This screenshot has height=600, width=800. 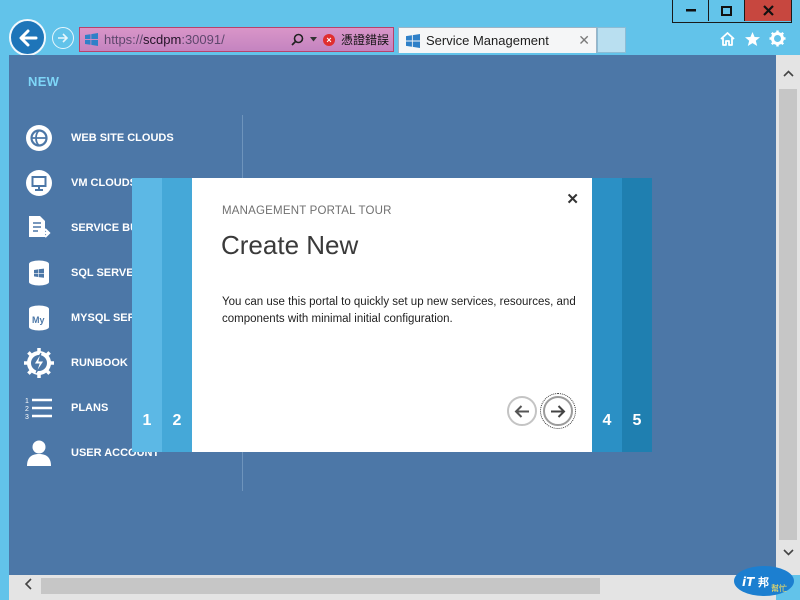 I want to click on address-tools: × 憑證錯誤, so click(x=342, y=39).